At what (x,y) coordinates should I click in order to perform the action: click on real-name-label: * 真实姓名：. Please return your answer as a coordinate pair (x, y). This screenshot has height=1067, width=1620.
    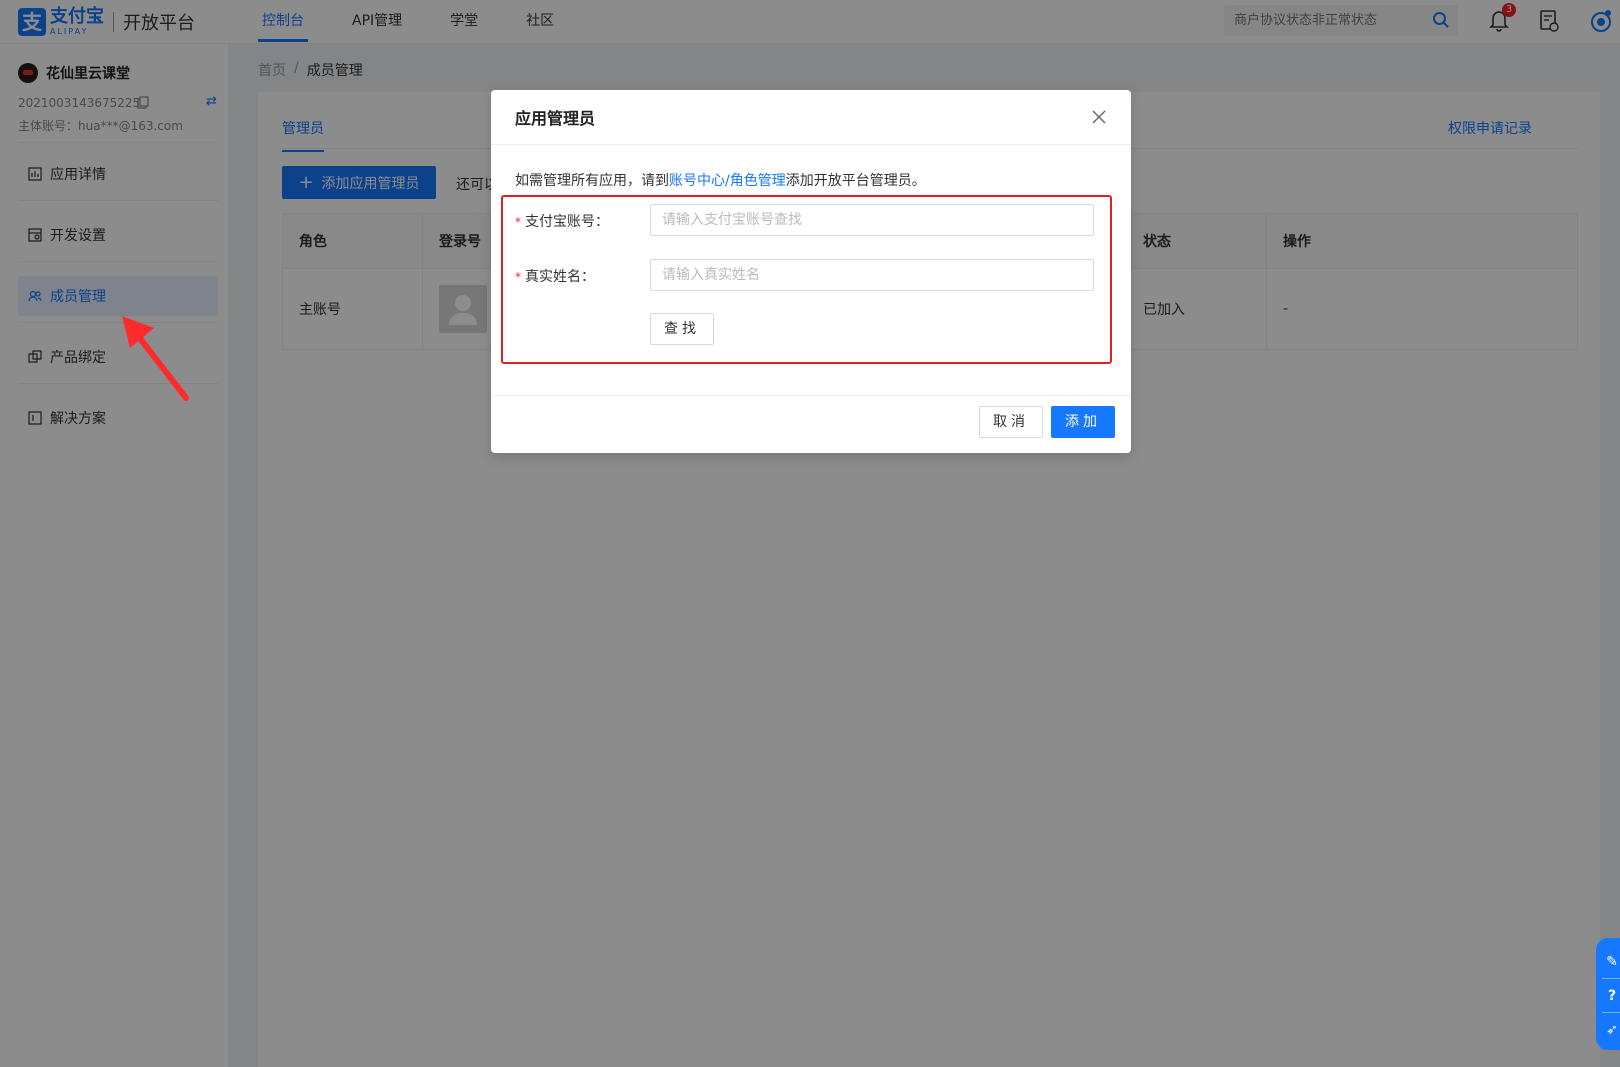
    Looking at the image, I should click on (555, 277).